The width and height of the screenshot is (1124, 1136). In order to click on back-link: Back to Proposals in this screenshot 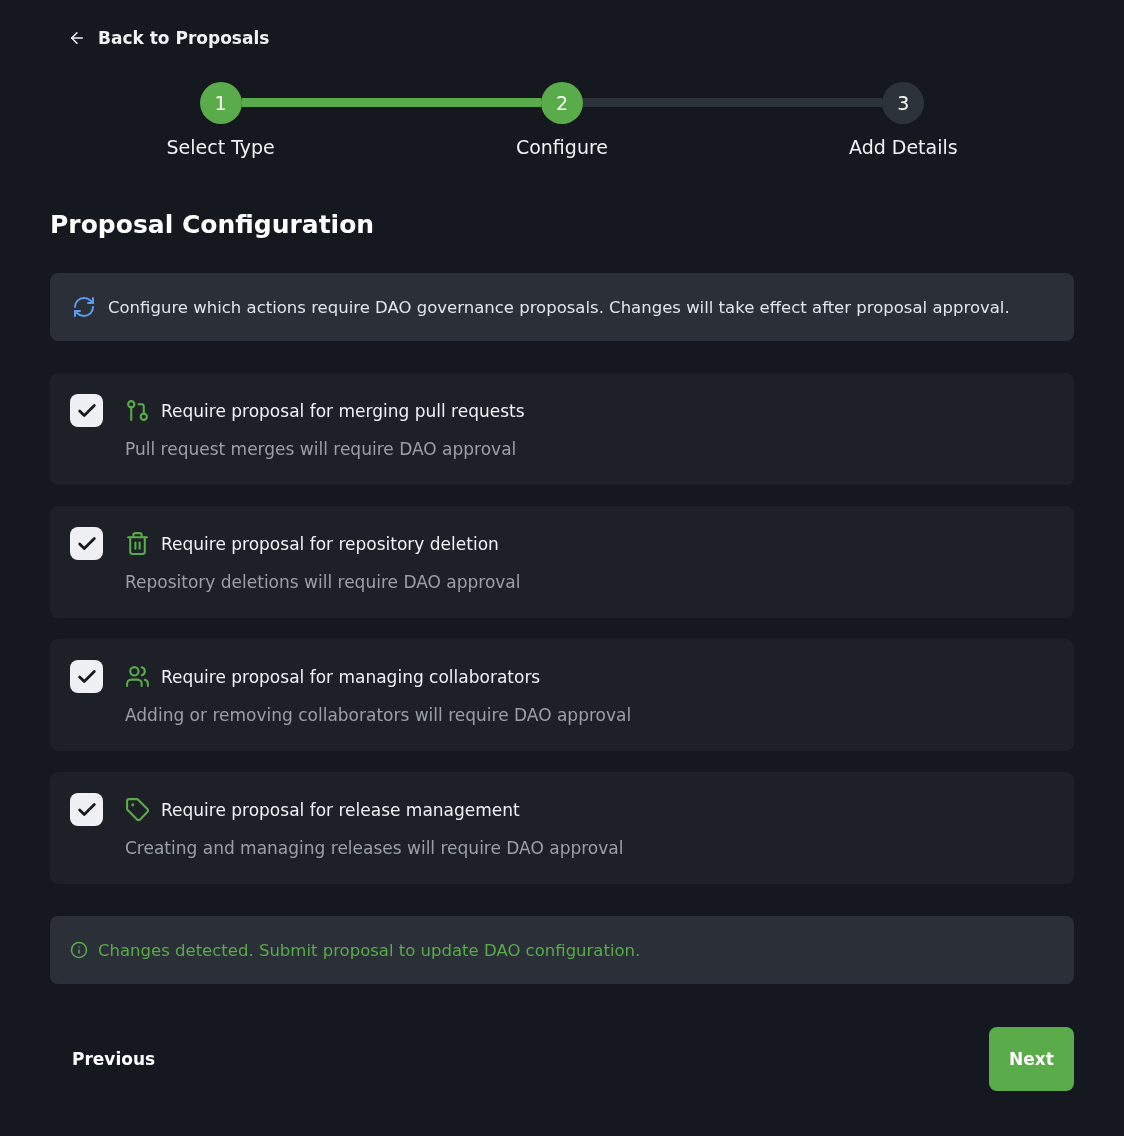, I will do `click(169, 38)`.